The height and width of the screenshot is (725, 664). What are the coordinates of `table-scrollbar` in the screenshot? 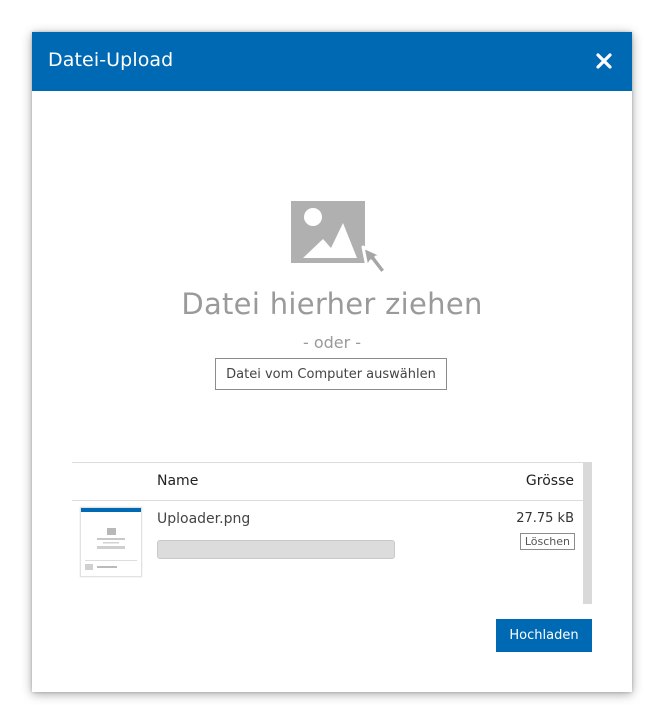 It's located at (587, 533).